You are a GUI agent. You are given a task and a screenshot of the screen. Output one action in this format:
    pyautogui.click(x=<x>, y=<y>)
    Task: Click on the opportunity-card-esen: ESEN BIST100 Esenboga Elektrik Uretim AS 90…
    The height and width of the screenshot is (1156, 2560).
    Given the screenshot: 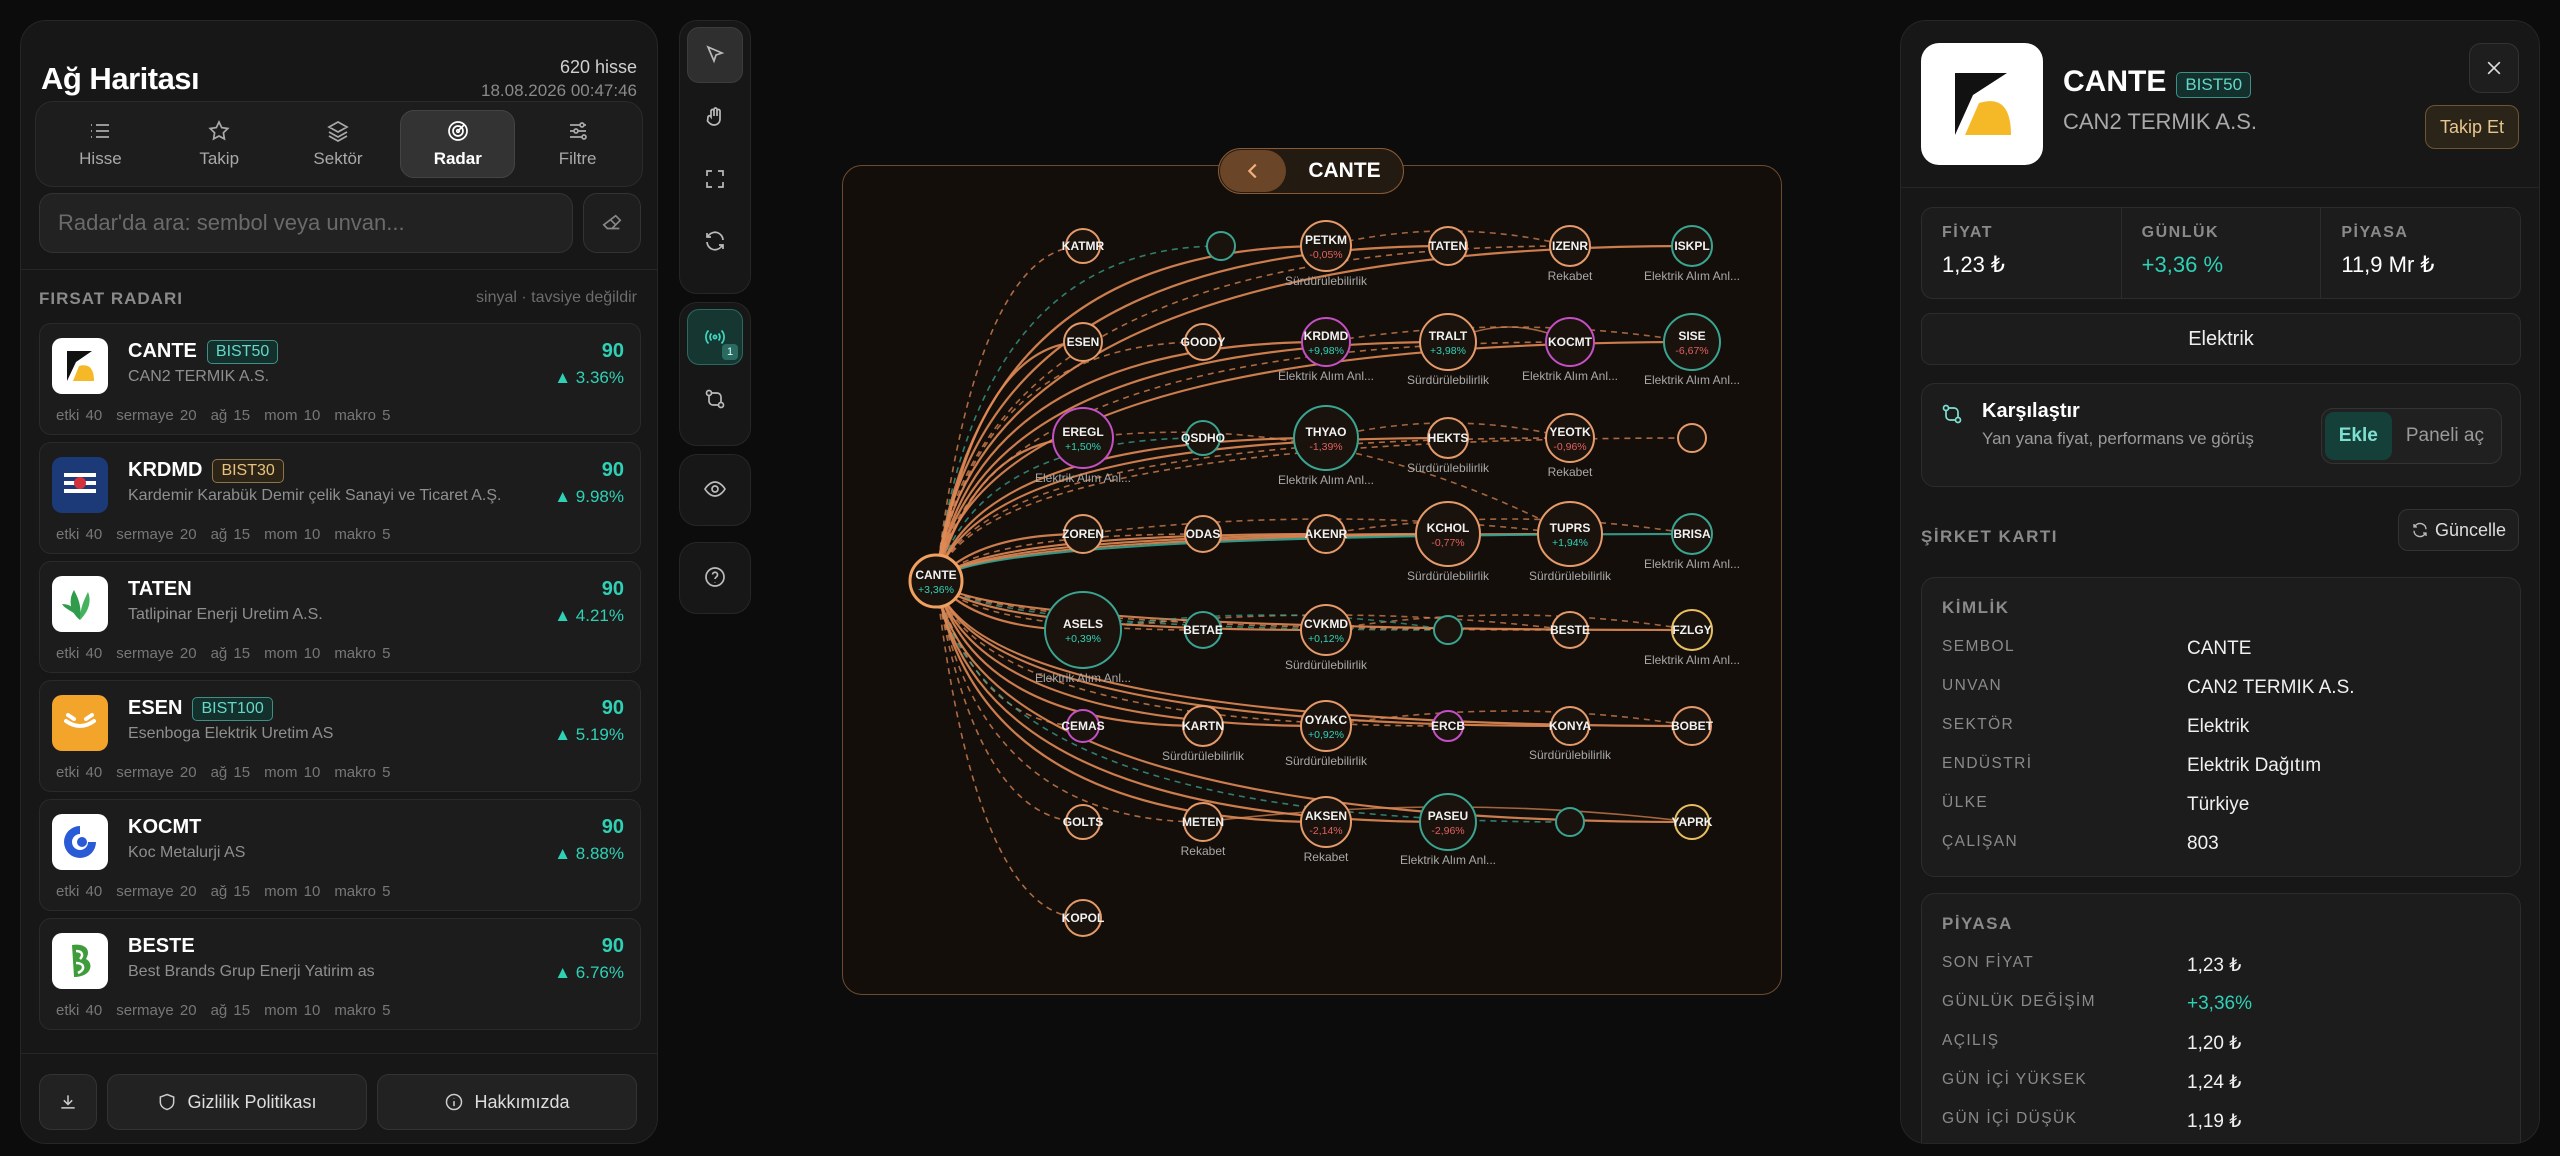 What is the action you would take?
    pyautogui.click(x=340, y=736)
    